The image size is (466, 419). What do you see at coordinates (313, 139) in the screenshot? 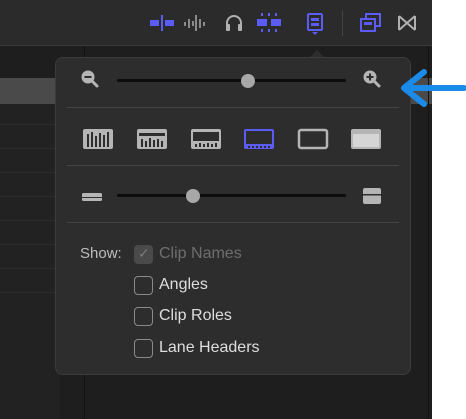
I see `appearance-filmstrip-only-button` at bounding box center [313, 139].